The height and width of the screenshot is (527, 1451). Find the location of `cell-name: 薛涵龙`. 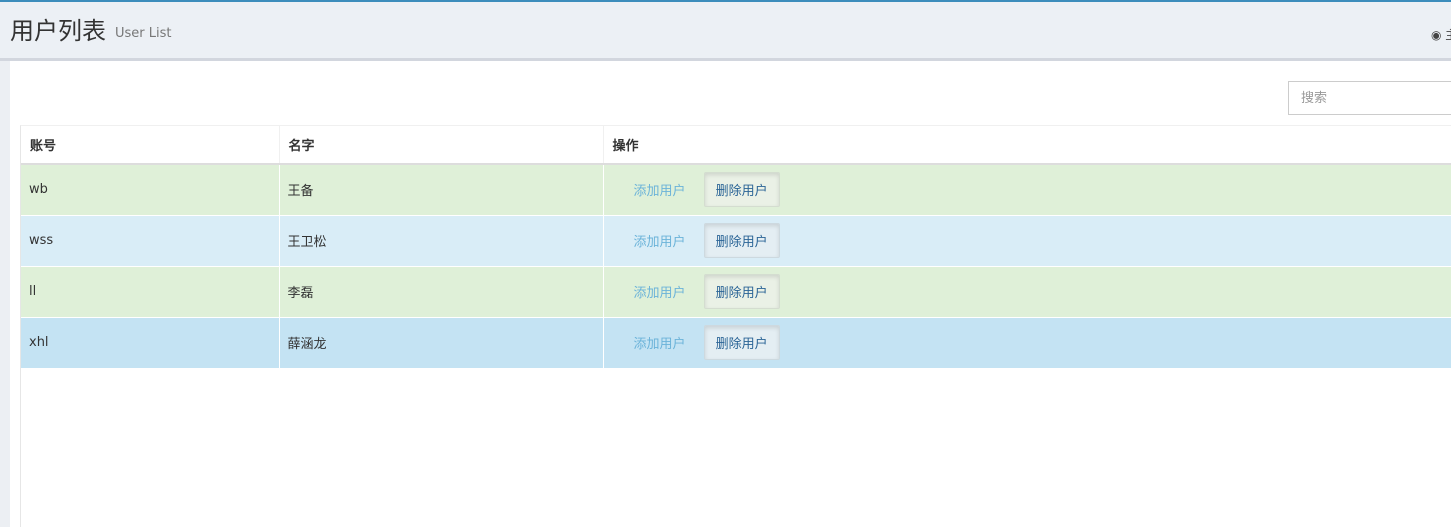

cell-name: 薛涵龙 is located at coordinates (441, 343).